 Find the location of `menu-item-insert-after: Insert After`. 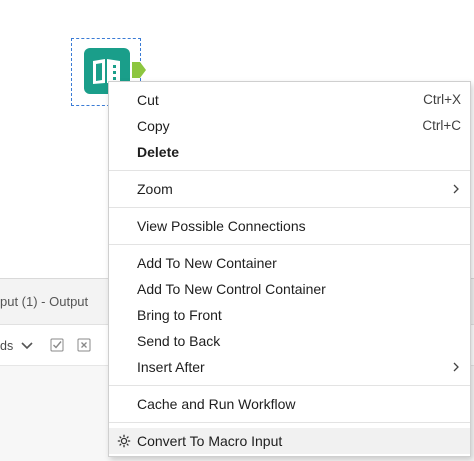

menu-item-insert-after: Insert After is located at coordinates (289, 367).